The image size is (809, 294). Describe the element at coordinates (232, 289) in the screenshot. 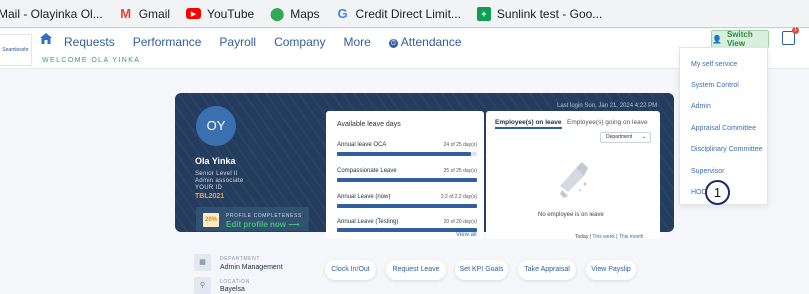

I see `location-value: Bayelsa` at that location.